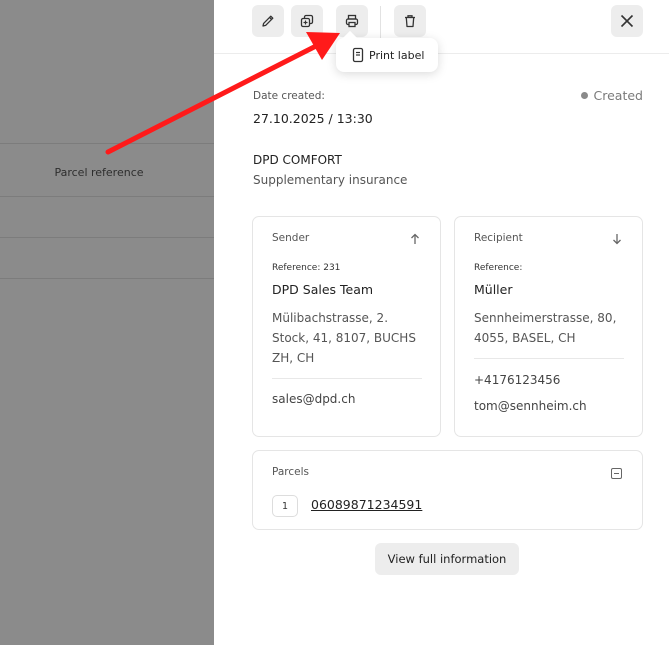 The image size is (669, 645). I want to click on print-label-tooltip: Print label, so click(387, 55).